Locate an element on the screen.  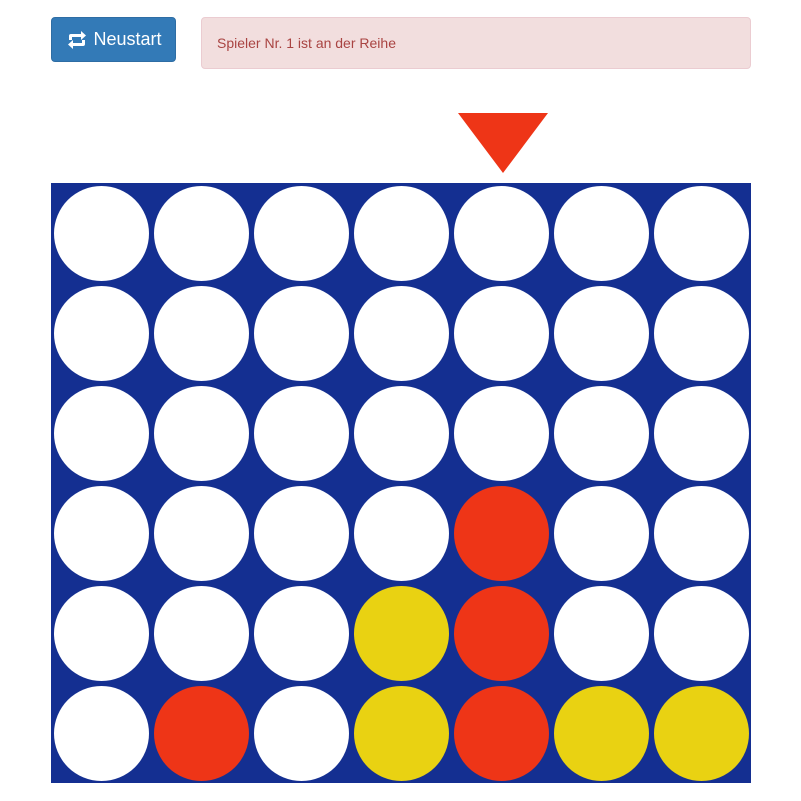
status-alert: Spieler Nr. 1 ist an der Reihe is located at coordinates (476, 43).